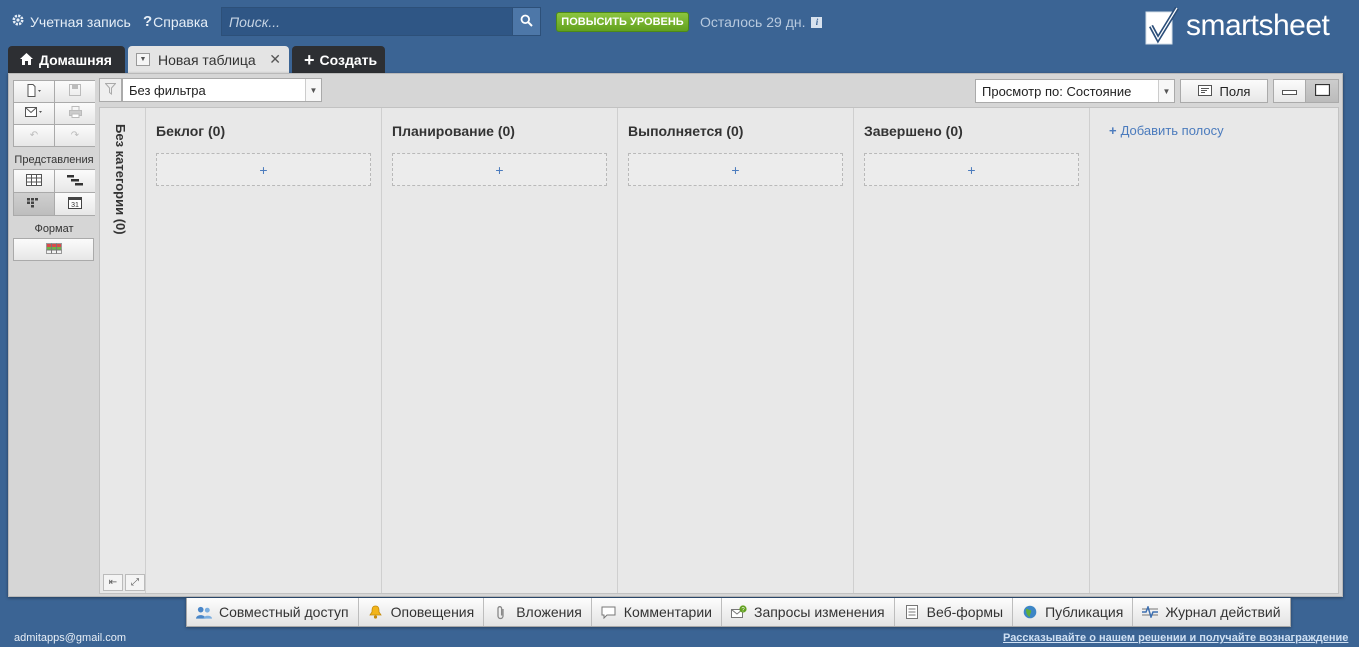  I want to click on undo-icon: ↶, so click(34, 135).